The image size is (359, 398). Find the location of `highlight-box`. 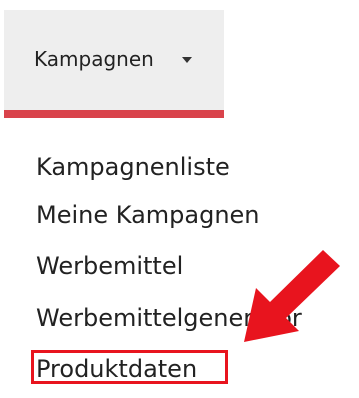

highlight-box is located at coordinates (129, 367).